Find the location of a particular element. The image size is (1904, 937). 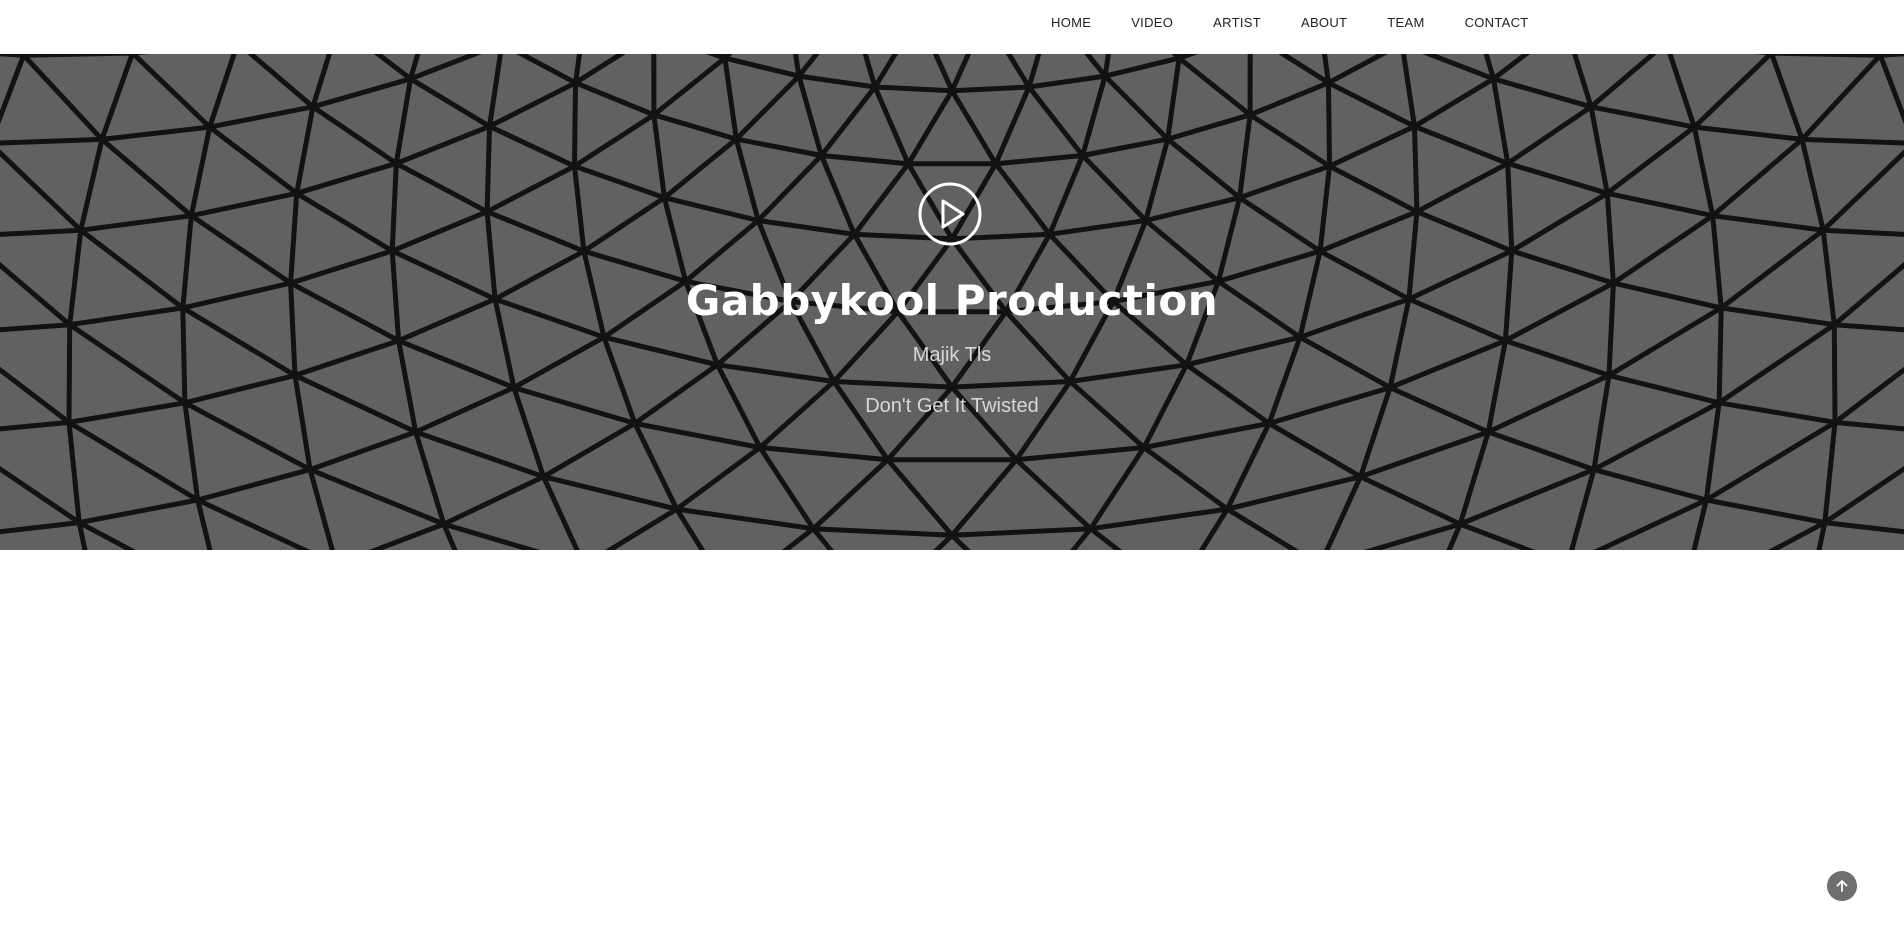

nav-home: HOME is located at coordinates (1071, 23).